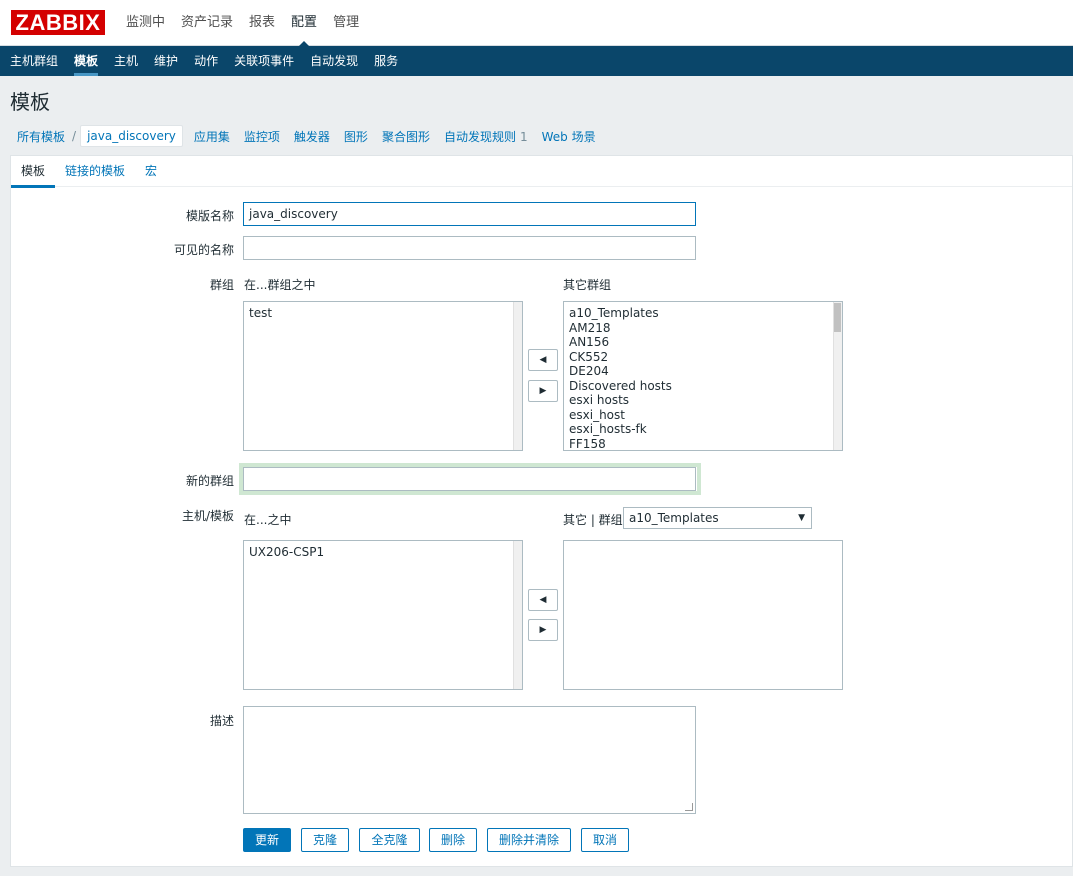 The image size is (1073, 876). I want to click on sub-menu-hosts: 主机, so click(126, 61).